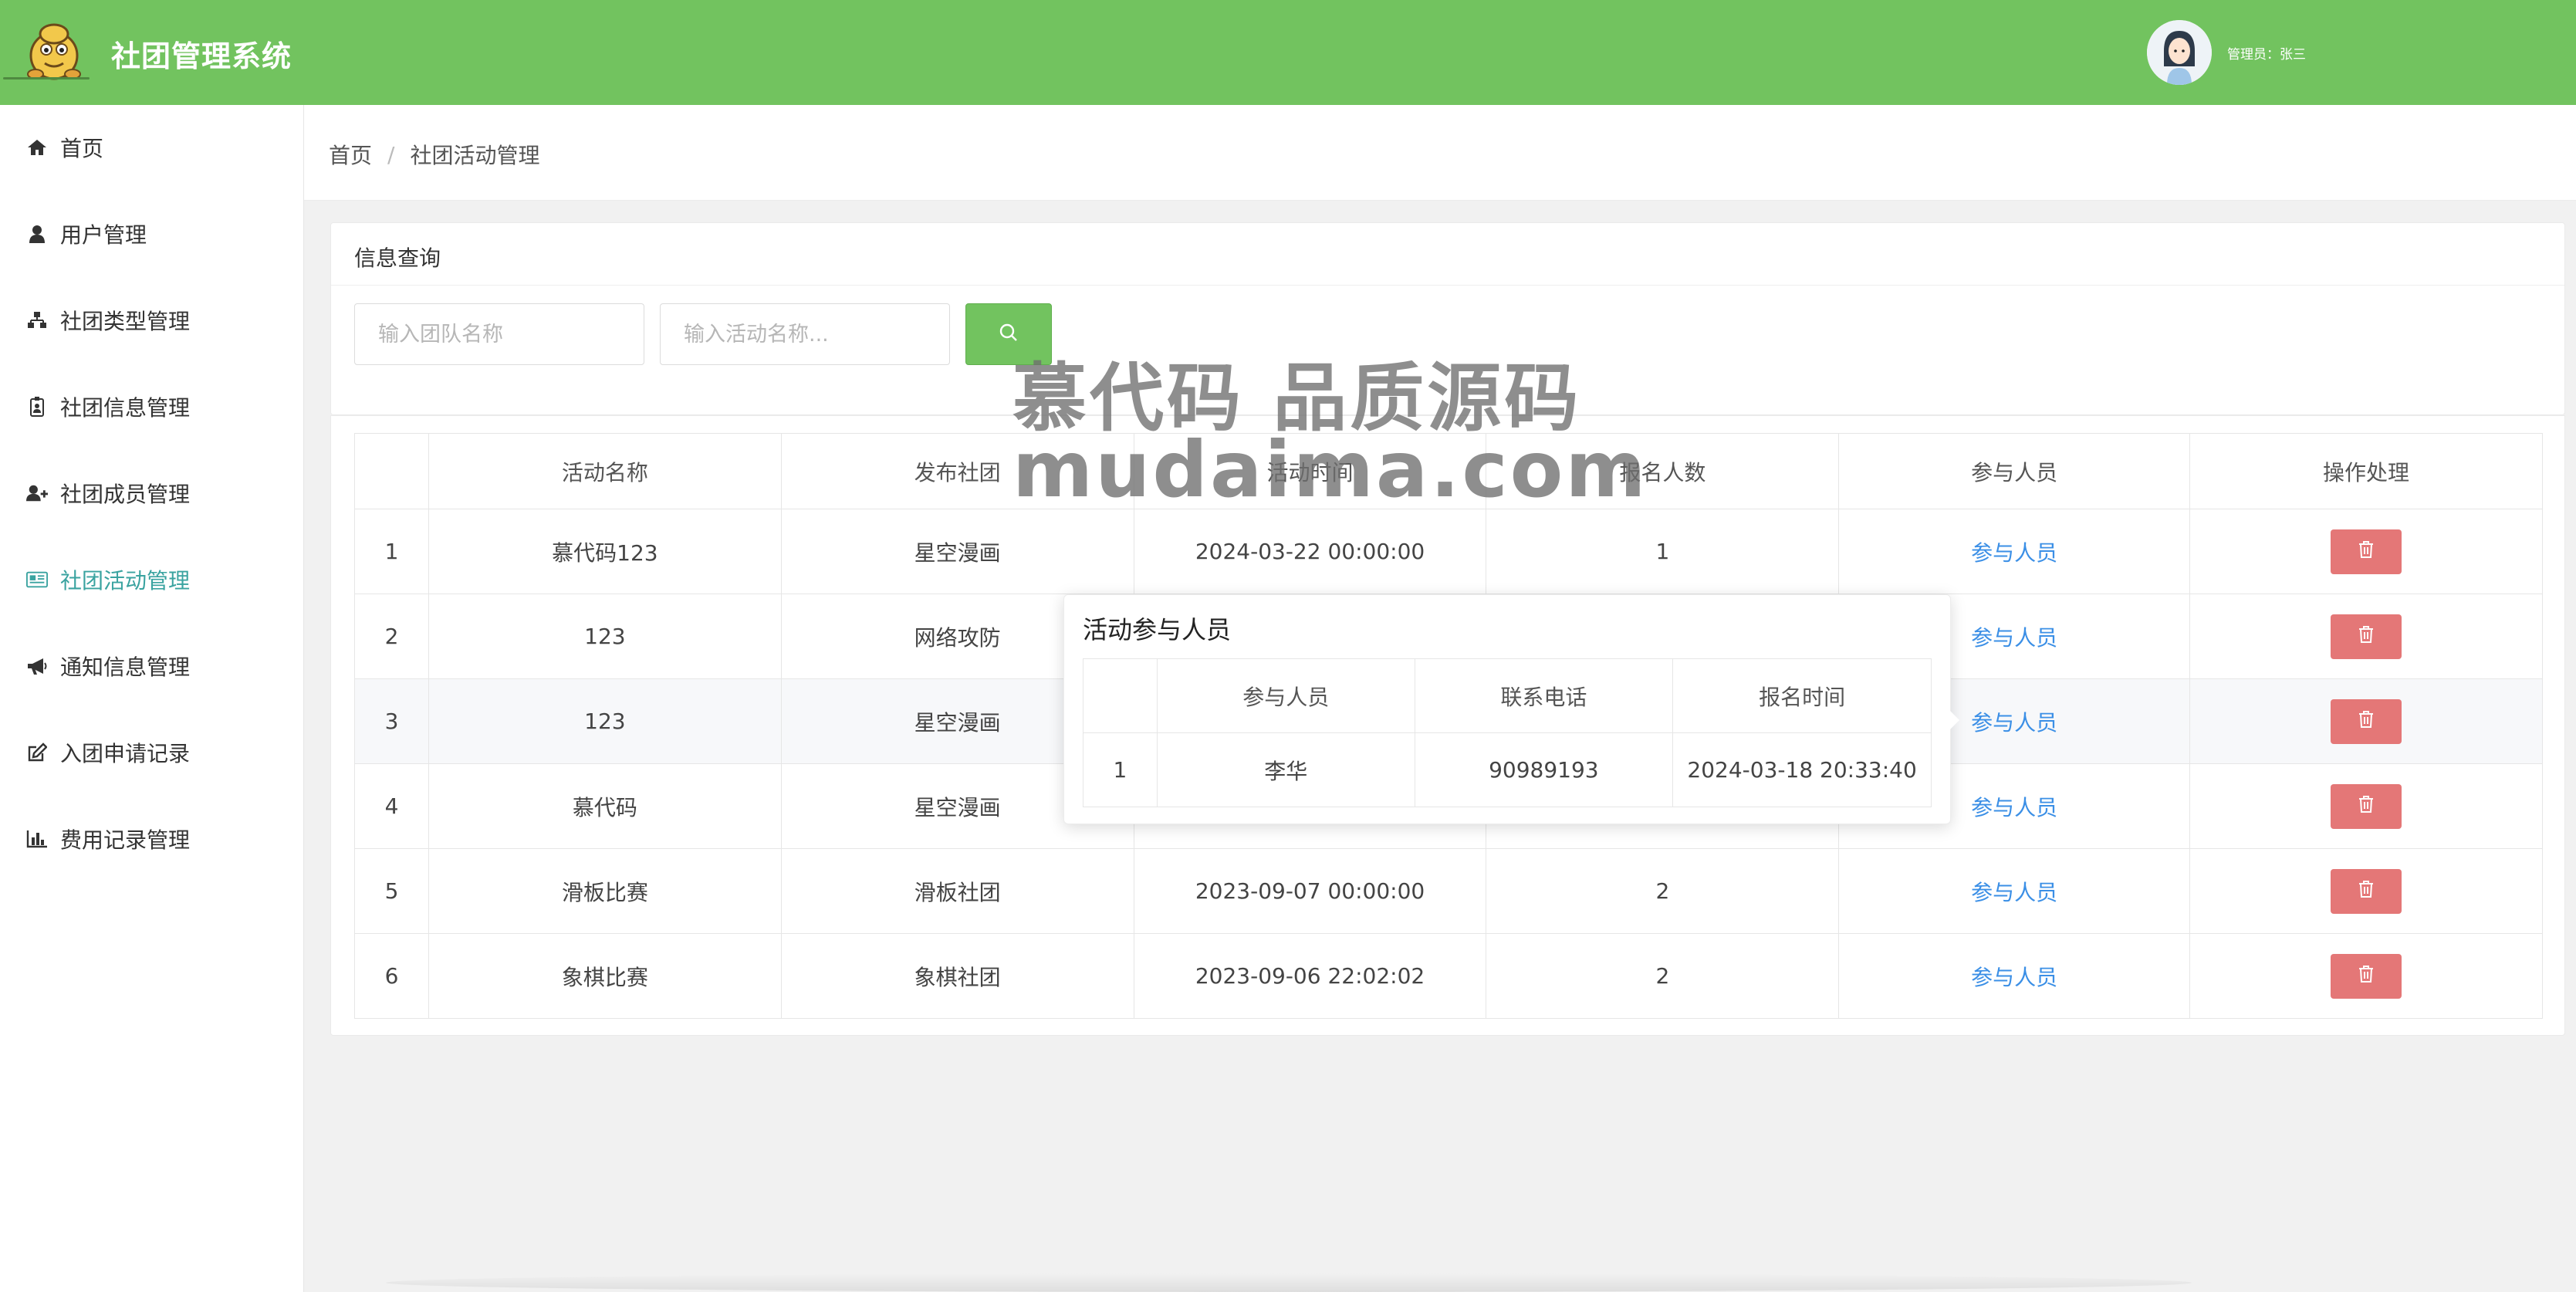 The height and width of the screenshot is (1292, 2576). Describe the element at coordinates (1802, 695) in the screenshot. I see `column-header: 报名时间` at that location.